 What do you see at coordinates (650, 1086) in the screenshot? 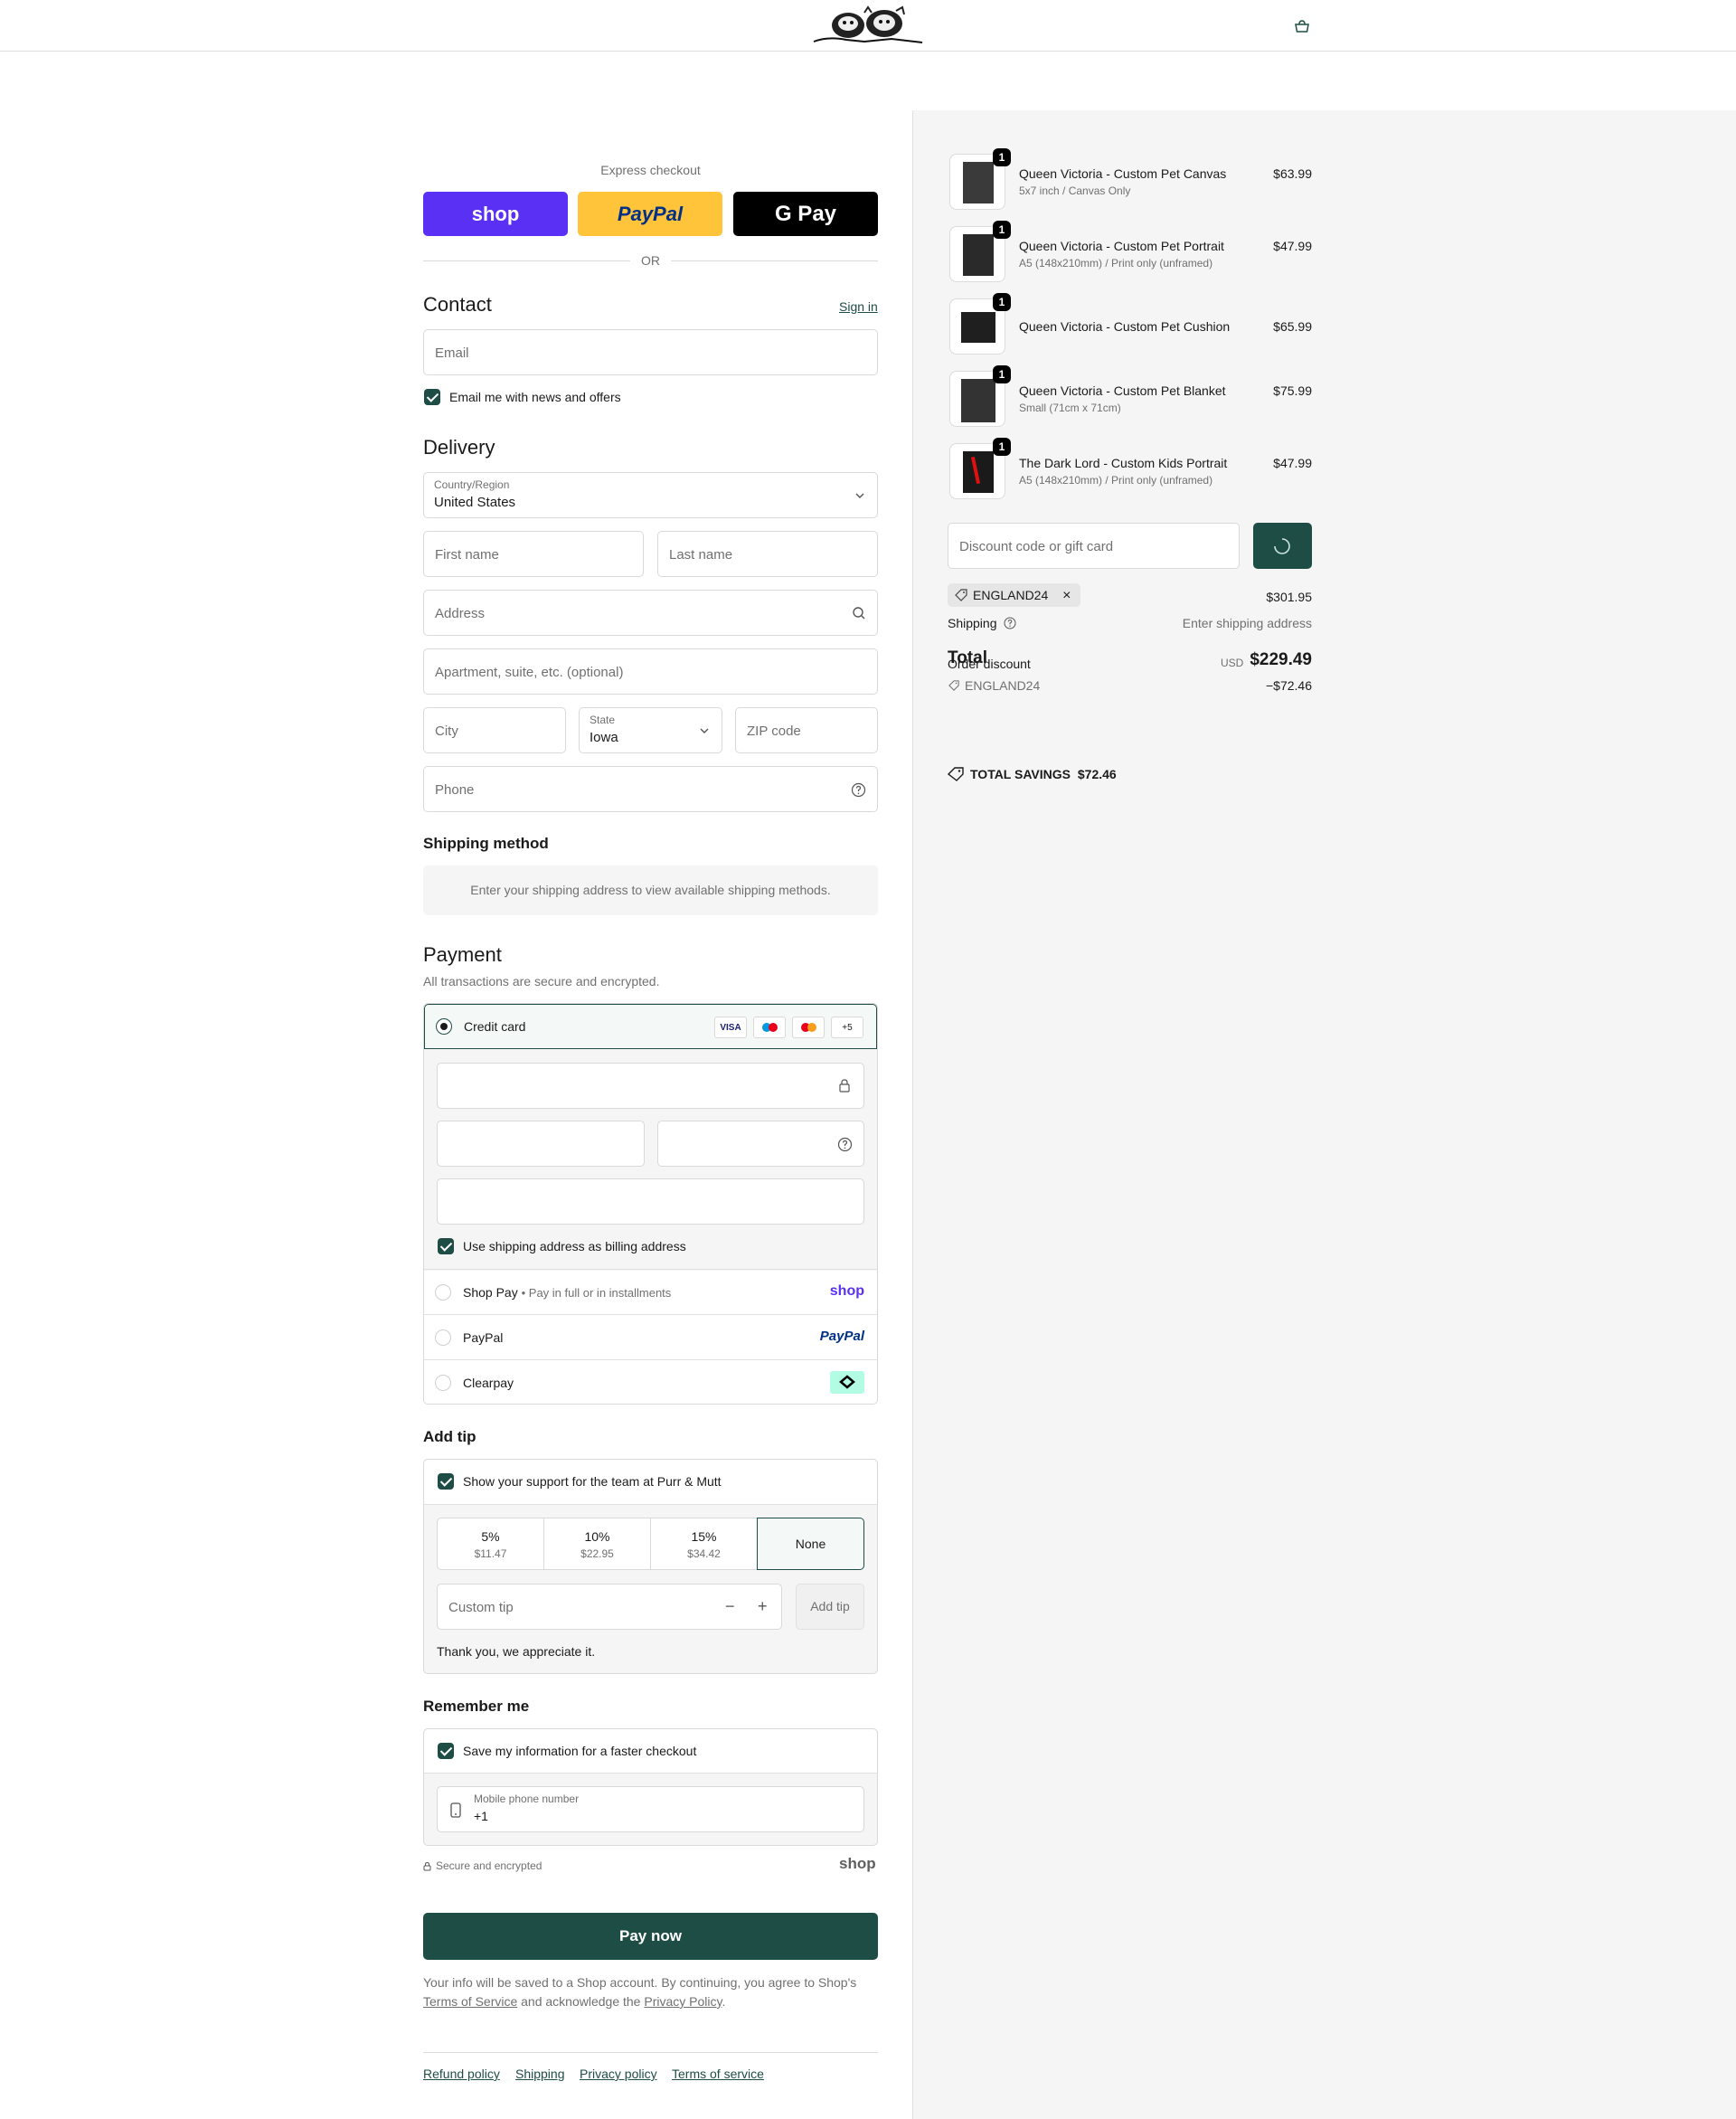
I see `card-number-field` at bounding box center [650, 1086].